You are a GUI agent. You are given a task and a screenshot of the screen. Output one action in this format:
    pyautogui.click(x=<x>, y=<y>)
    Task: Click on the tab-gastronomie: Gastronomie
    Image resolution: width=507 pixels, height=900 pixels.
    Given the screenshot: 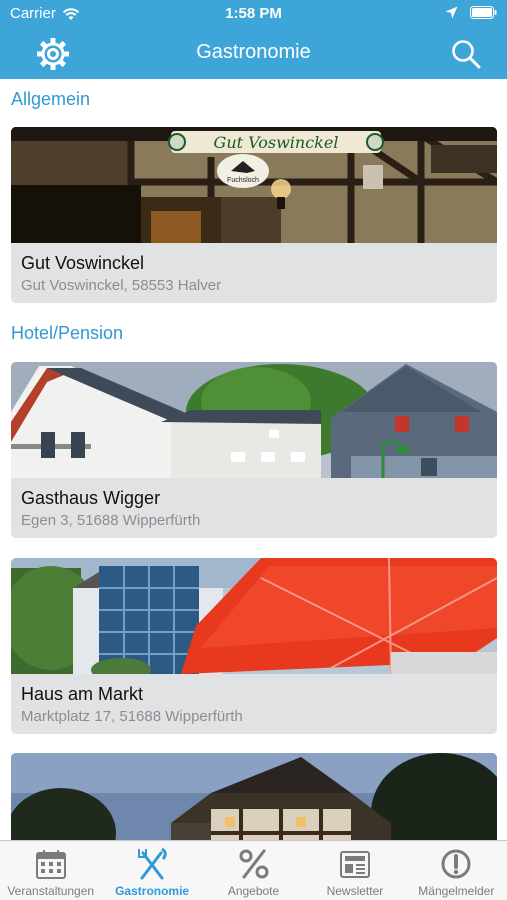 What is the action you would take?
    pyautogui.click(x=151, y=870)
    